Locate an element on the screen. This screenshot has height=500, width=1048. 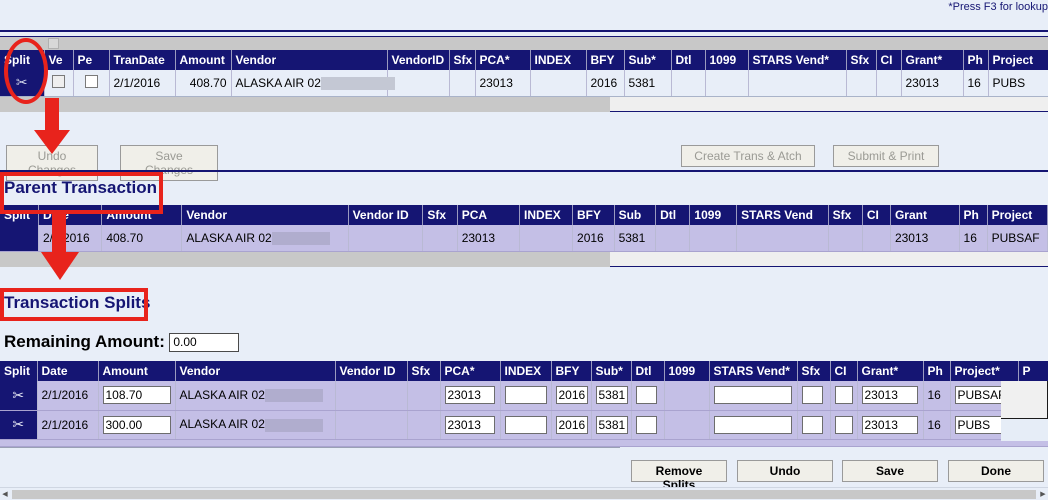
scol-p: P is located at coordinates (1033, 371).